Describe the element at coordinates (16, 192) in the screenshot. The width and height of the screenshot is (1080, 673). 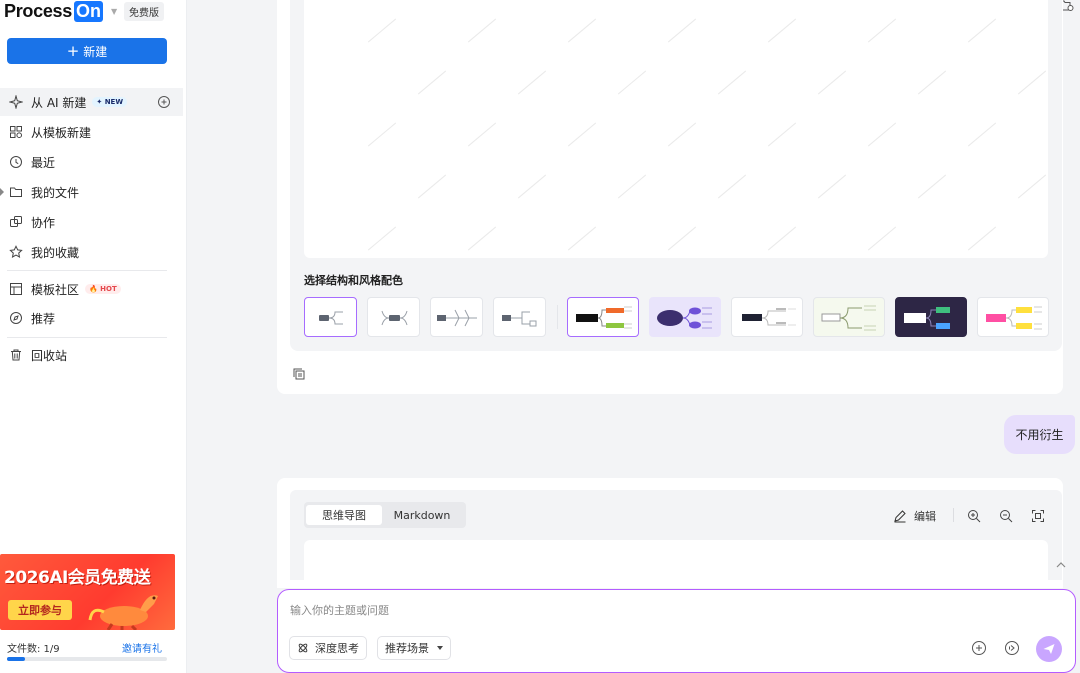
I see `folder-icon` at that location.